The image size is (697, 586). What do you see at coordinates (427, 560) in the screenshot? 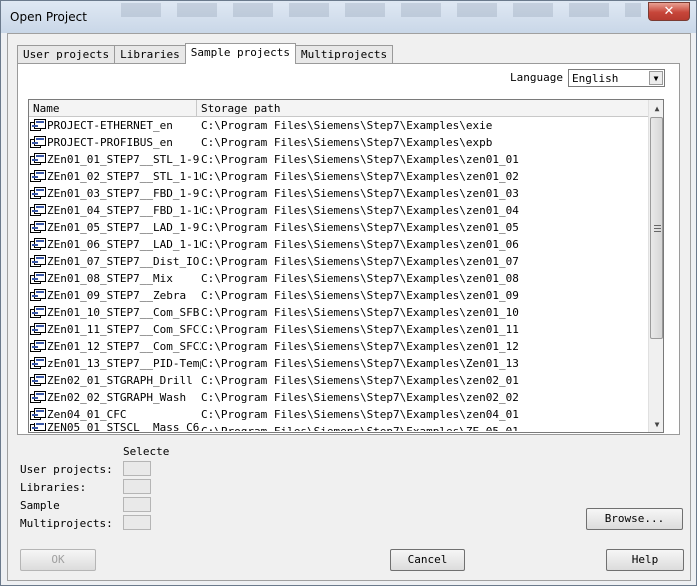
I see `cancel-button: Cancel` at bounding box center [427, 560].